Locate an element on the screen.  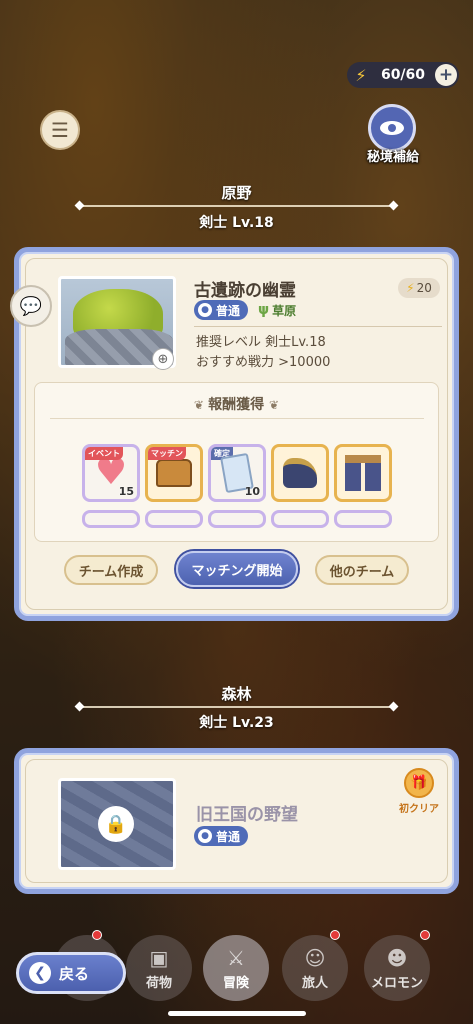
start-matching-button: マッチング開始 is located at coordinates (237, 569).